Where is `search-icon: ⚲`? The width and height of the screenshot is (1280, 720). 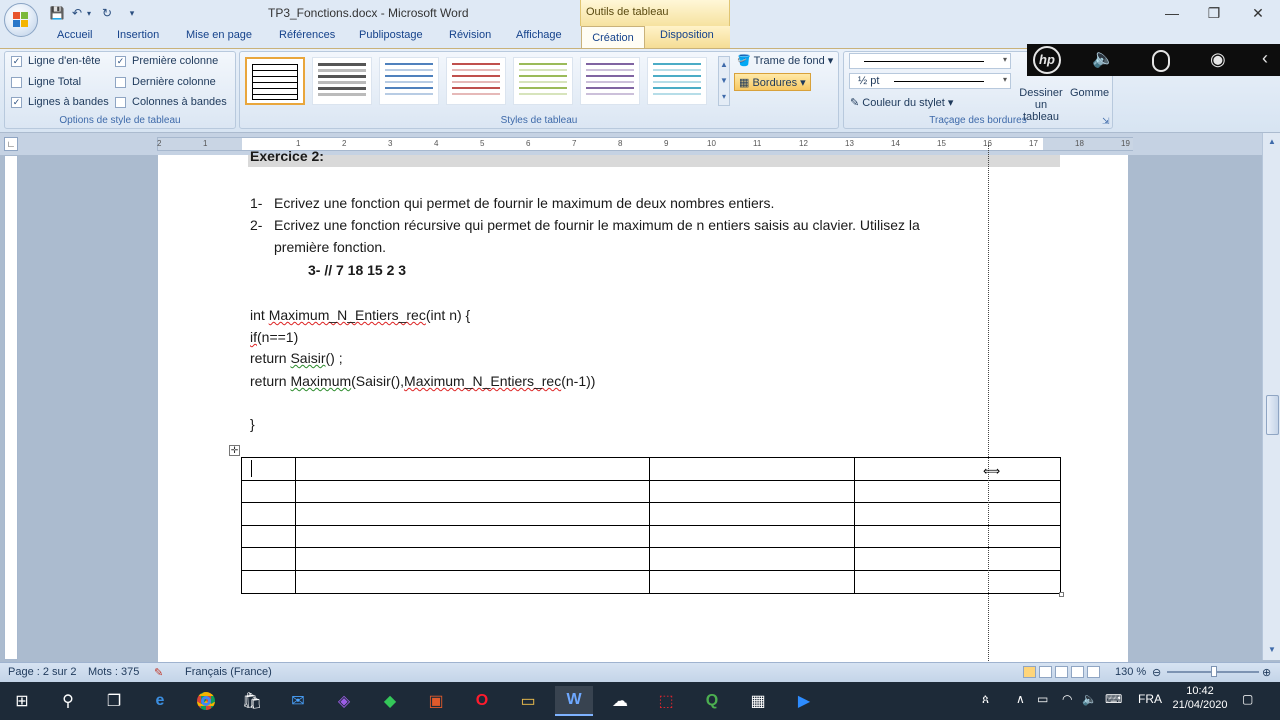 search-icon: ⚲ is located at coordinates (68, 701).